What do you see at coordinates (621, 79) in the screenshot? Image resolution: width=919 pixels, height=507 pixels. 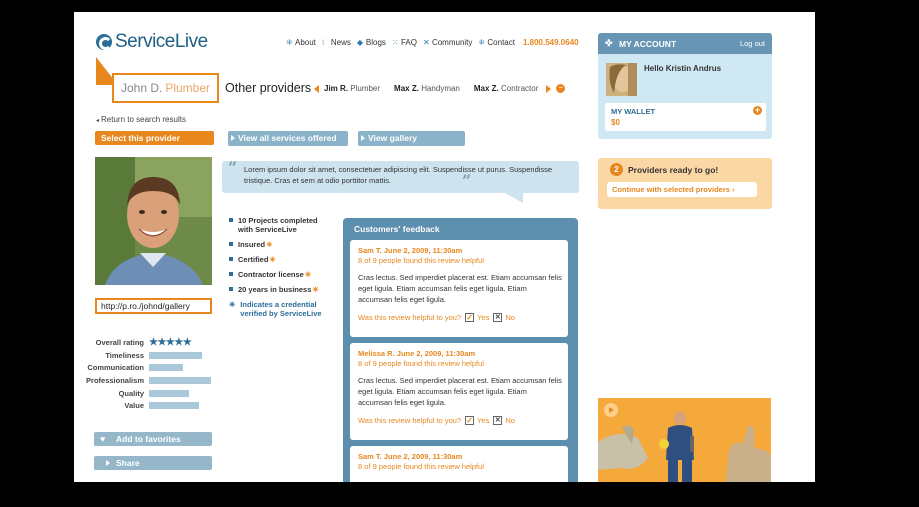 I see `avatar` at bounding box center [621, 79].